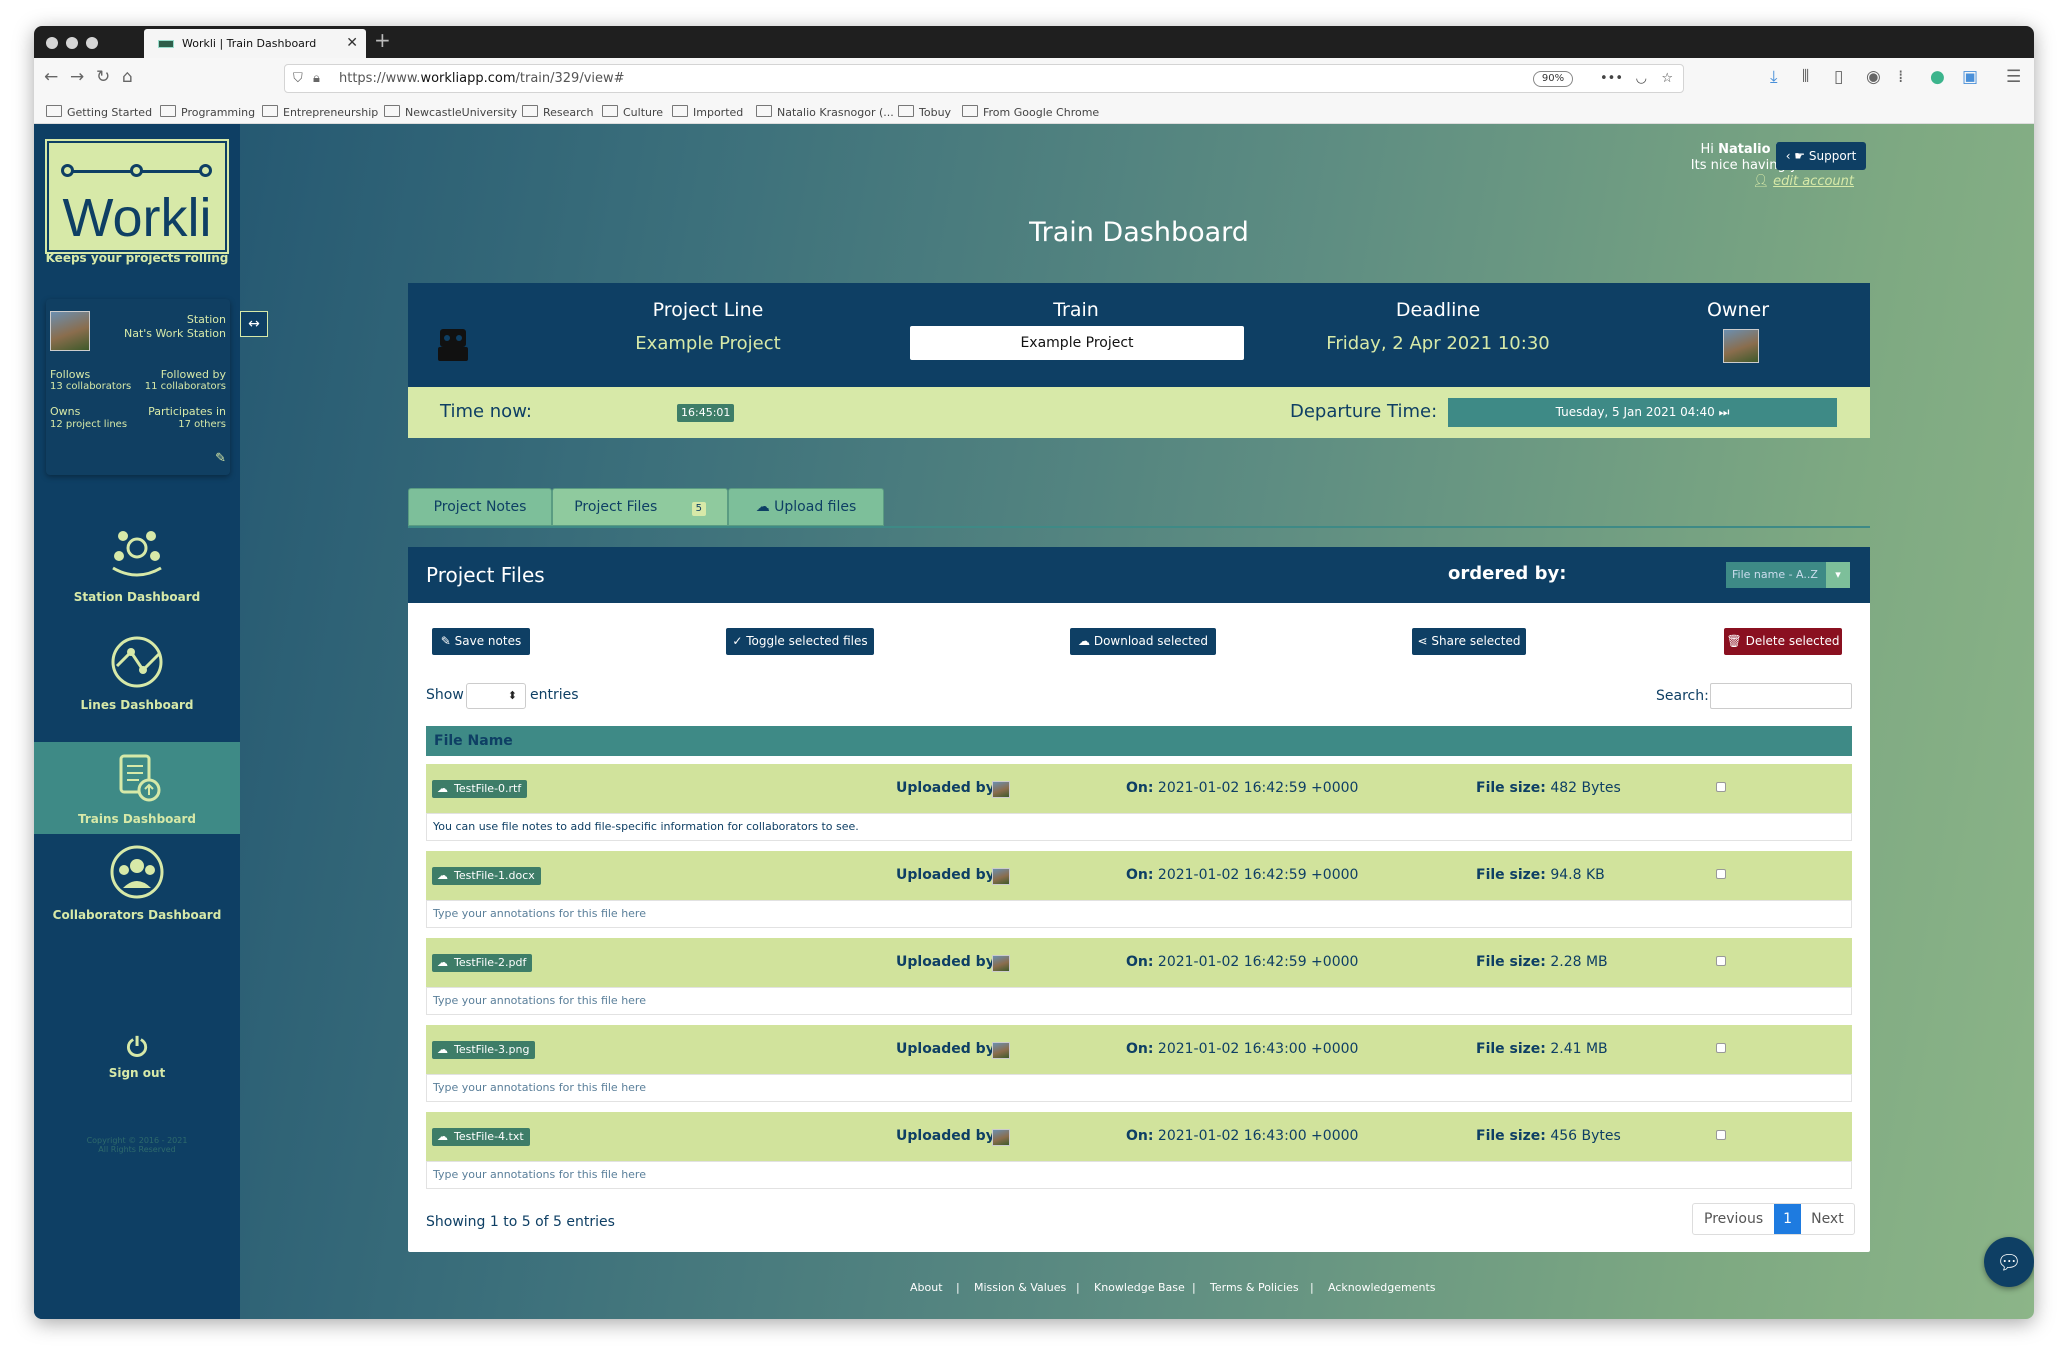 This screenshot has width=2068, height=1361. Describe the element at coordinates (380, 78) in the screenshot. I see `url-prefix: https://www.` at that location.